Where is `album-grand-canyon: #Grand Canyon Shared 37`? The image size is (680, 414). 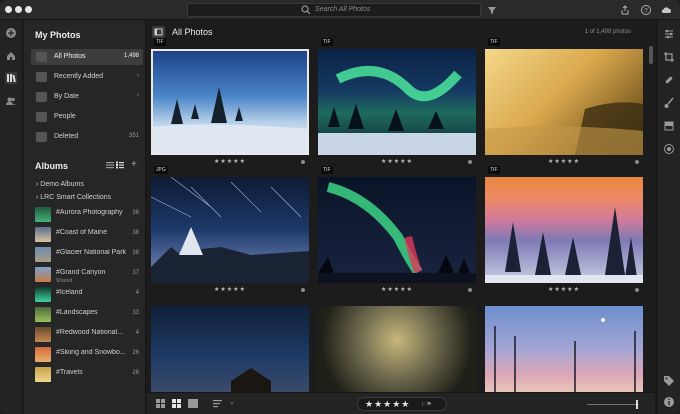 album-grand-canyon: #Grand Canyon Shared 37 is located at coordinates (87, 275).